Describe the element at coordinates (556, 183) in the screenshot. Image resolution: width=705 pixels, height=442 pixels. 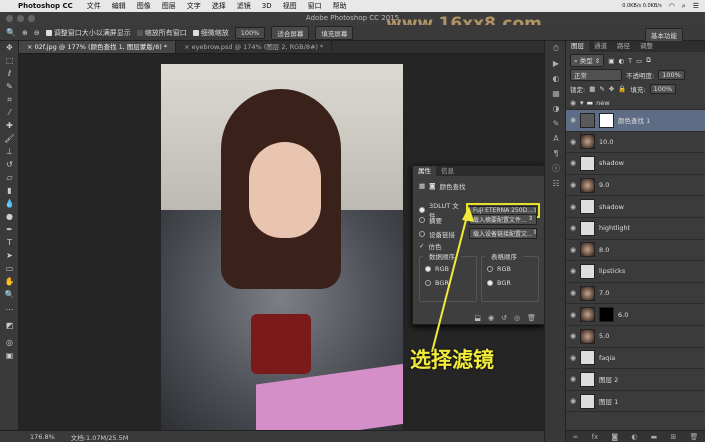
I see `properties-icon: ☷` at that location.